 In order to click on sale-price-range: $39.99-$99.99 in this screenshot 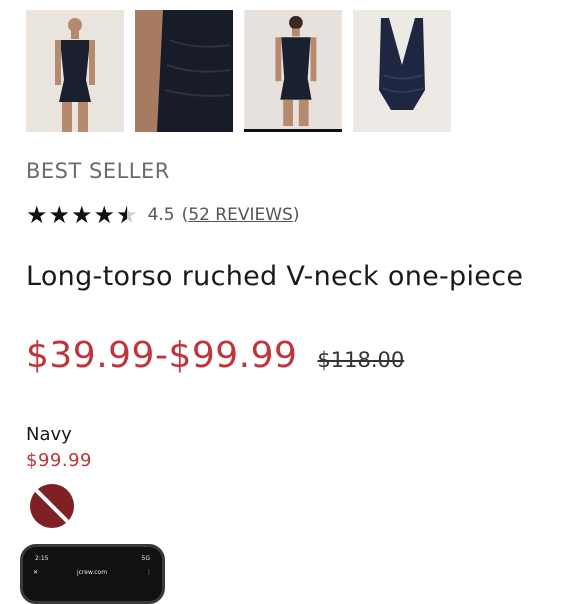, I will do `click(162, 355)`.